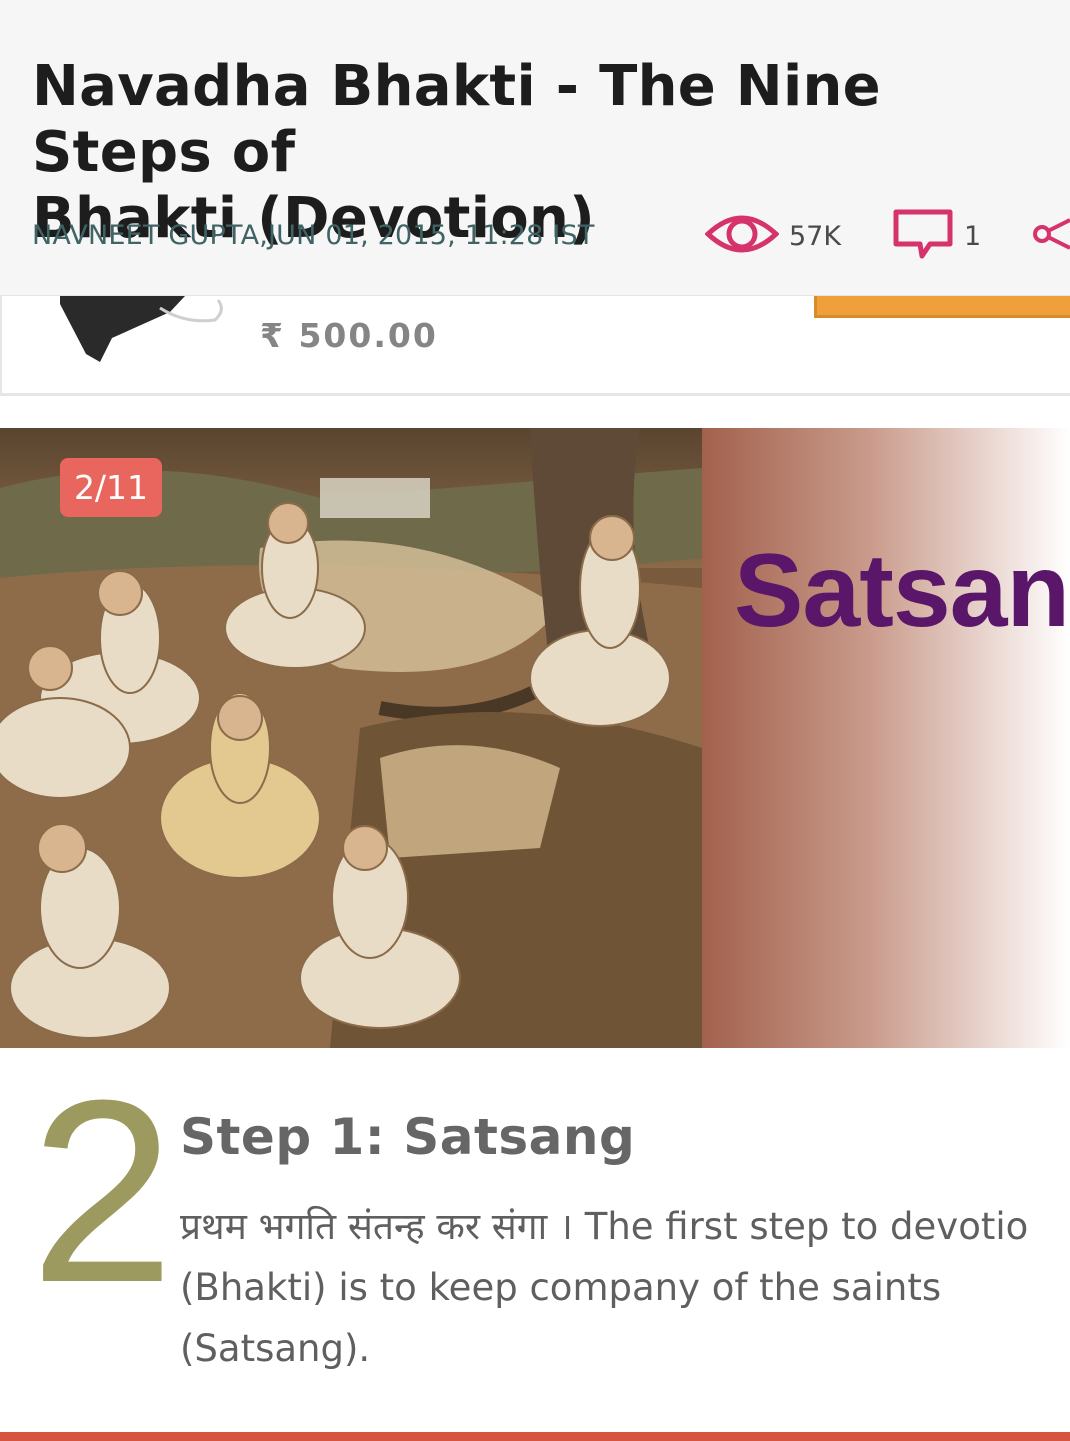 The width and height of the screenshot is (1070, 1441). Describe the element at coordinates (902, 591) in the screenshot. I see `image-caption: Satsang` at that location.